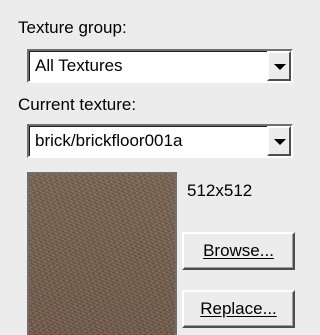 This screenshot has width=320, height=335. I want to click on texture-group-label: Texture group:, so click(72, 27).